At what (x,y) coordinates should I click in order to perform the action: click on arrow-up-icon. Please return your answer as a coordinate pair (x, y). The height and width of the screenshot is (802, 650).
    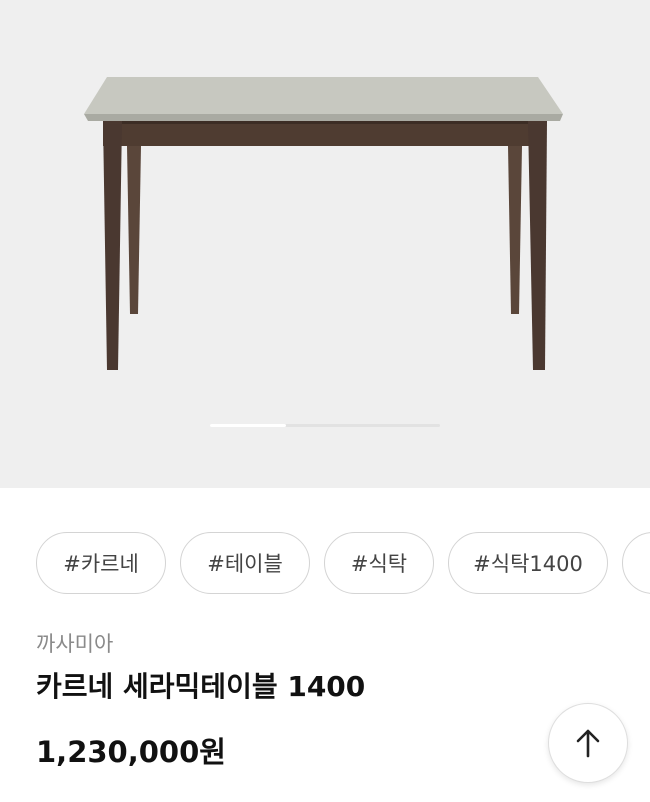
    Looking at the image, I should click on (588, 743).